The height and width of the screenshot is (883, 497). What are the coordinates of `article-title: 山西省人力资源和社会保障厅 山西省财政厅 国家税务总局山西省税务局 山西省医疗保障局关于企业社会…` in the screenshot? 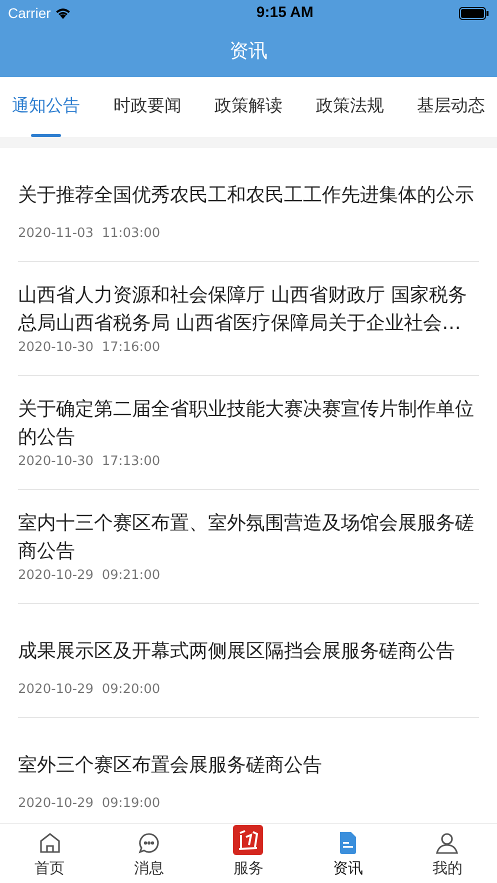 It's located at (243, 309).